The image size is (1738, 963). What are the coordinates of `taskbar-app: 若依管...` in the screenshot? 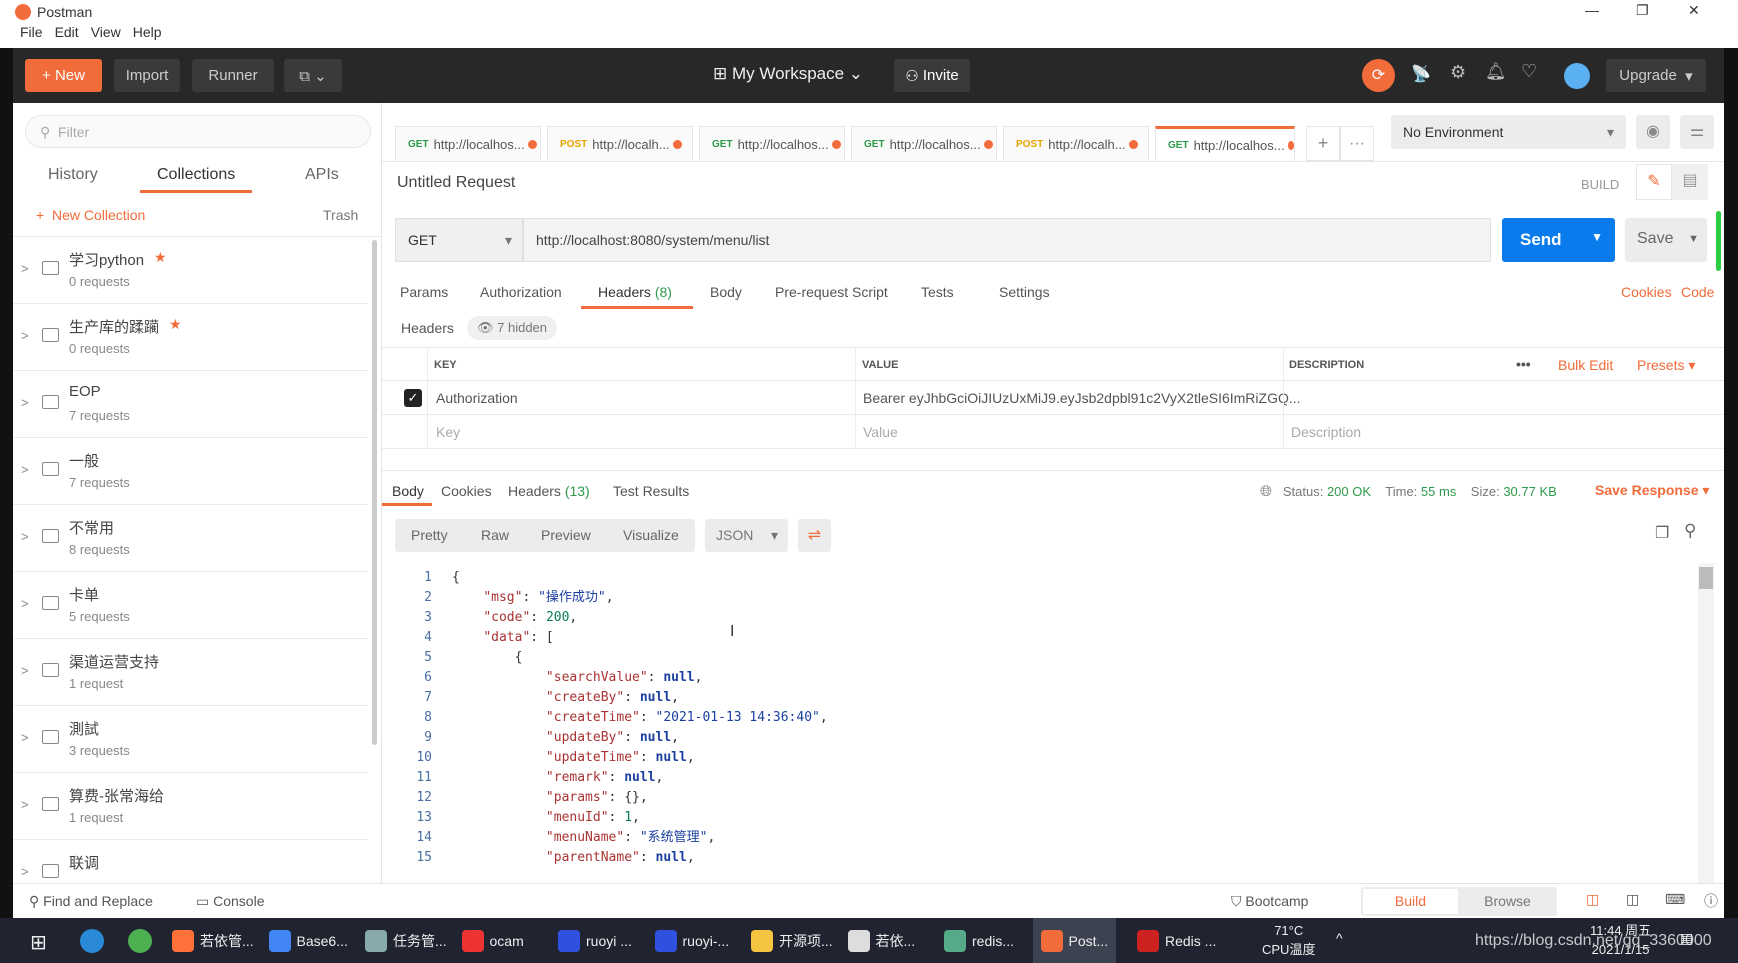 It's located at (213, 940).